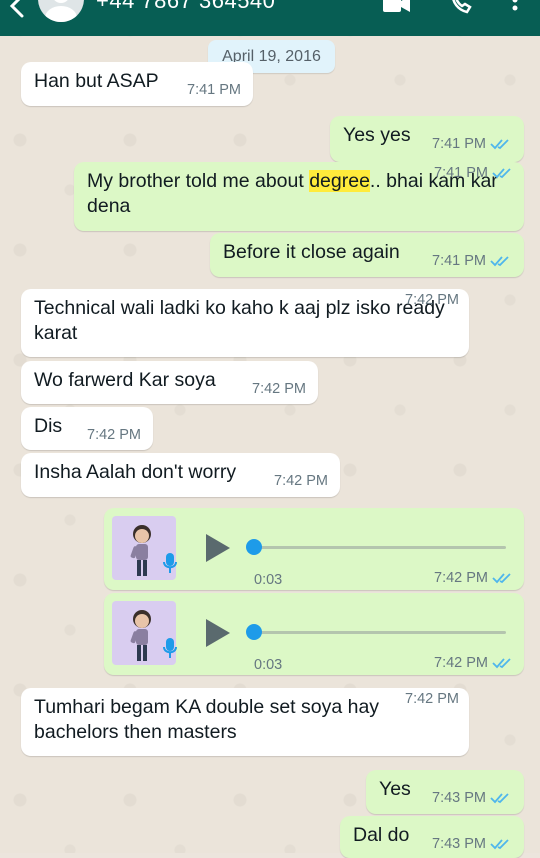  Describe the element at coordinates (135, 472) in the screenshot. I see `message-text: Insha Aalah don't worry` at that location.